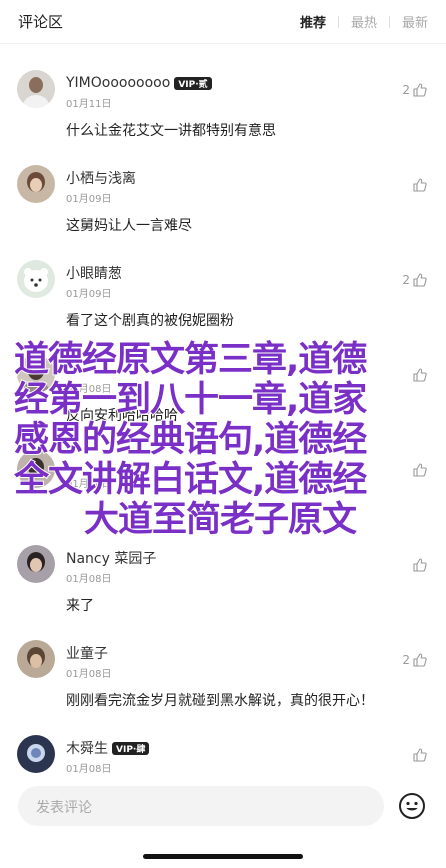 Image resolution: width=446 pixels, height=868 pixels. I want to click on name-row: YIMOoooooooo VIP·贰, so click(139, 83).